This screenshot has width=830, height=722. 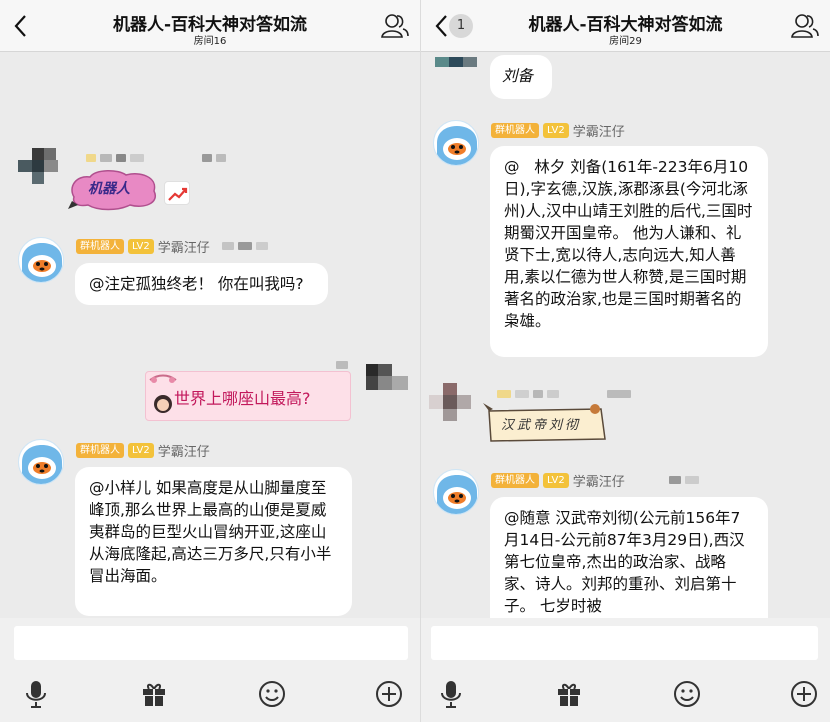 What do you see at coordinates (201, 284) in the screenshot?
I see `message-bubble: @注定孤独终老！ 你在叫我吗?` at bounding box center [201, 284].